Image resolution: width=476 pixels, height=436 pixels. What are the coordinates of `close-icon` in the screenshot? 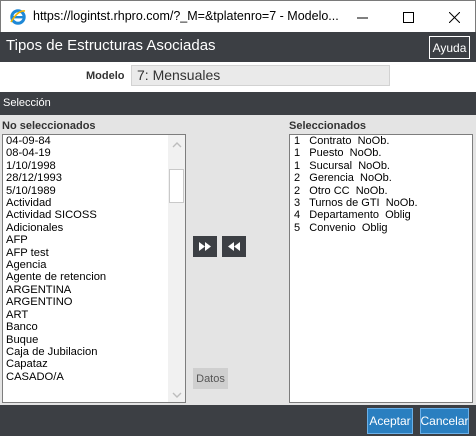 It's located at (454, 17).